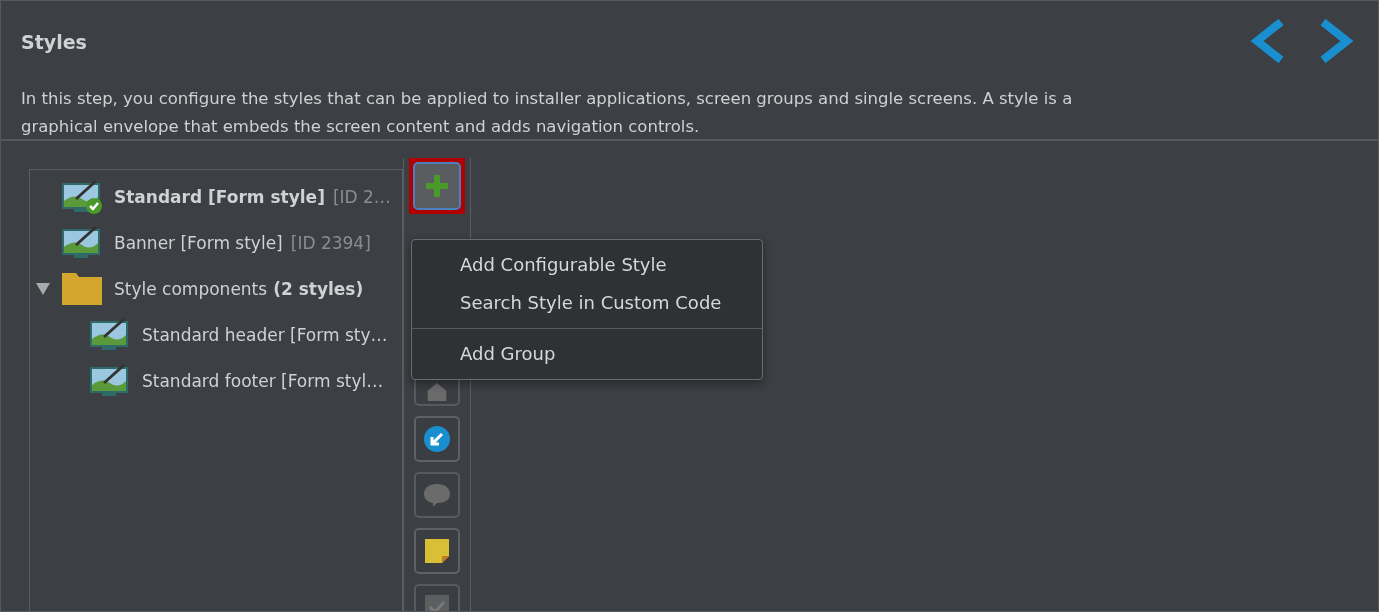  I want to click on tree-item-label: Style components, so click(191, 289).